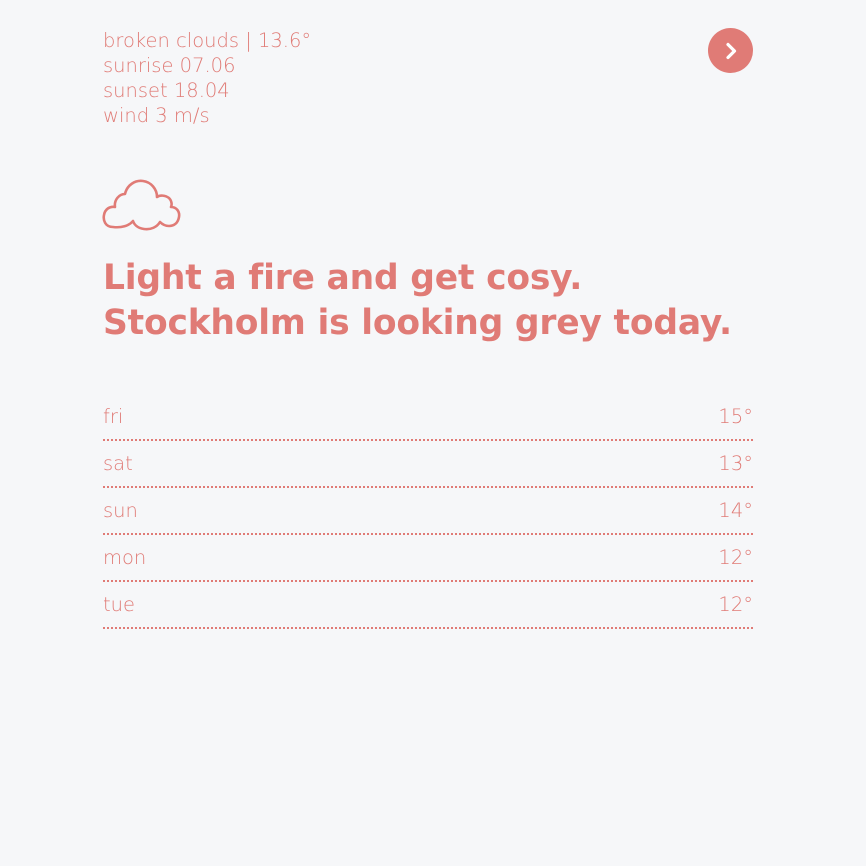 The width and height of the screenshot is (866, 866). Describe the element at coordinates (735, 463) in the screenshot. I see `forecast-temp: 13°` at that location.